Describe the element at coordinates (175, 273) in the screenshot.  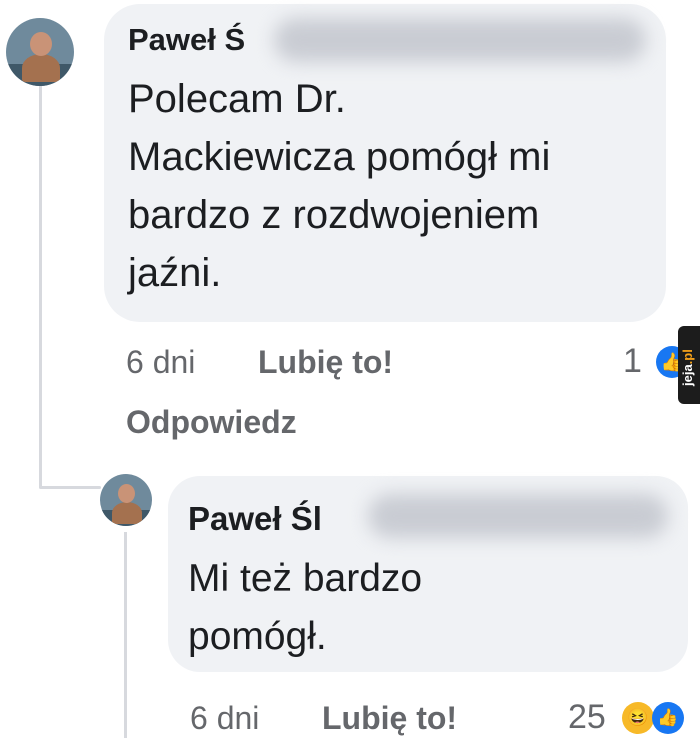
I see `comment-text-line: jaźni.` at that location.